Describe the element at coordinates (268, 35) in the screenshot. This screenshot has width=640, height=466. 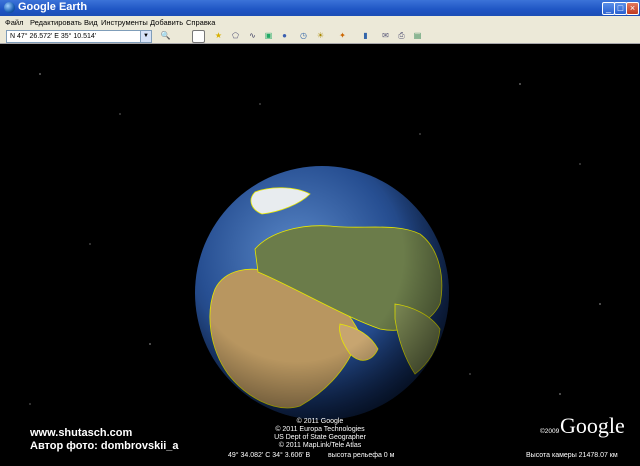
I see `overlay-icon: ▣` at that location.